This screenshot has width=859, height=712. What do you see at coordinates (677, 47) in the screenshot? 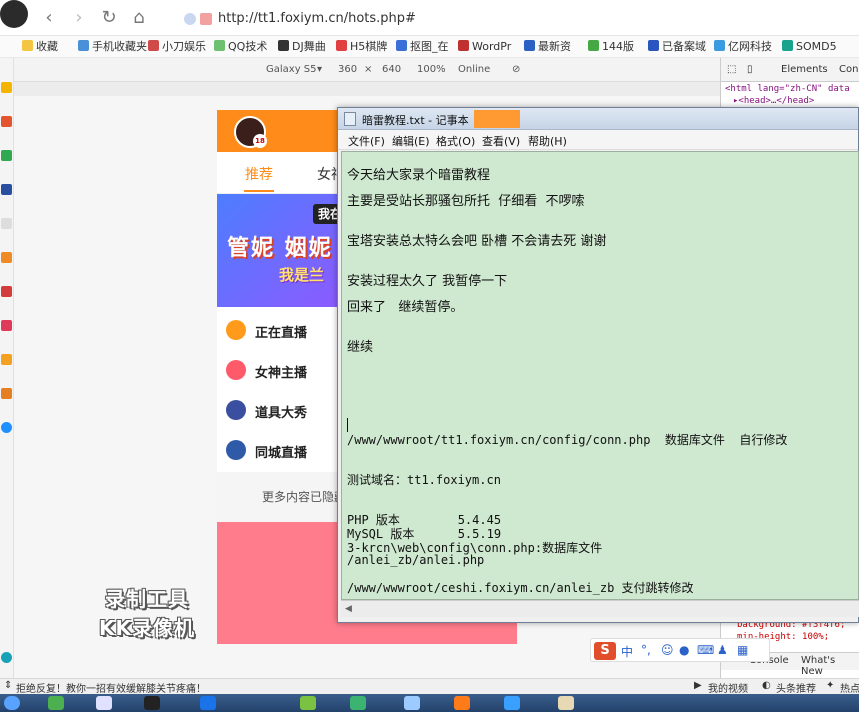
I see `bookmark-item: 已备案域` at bounding box center [677, 47].